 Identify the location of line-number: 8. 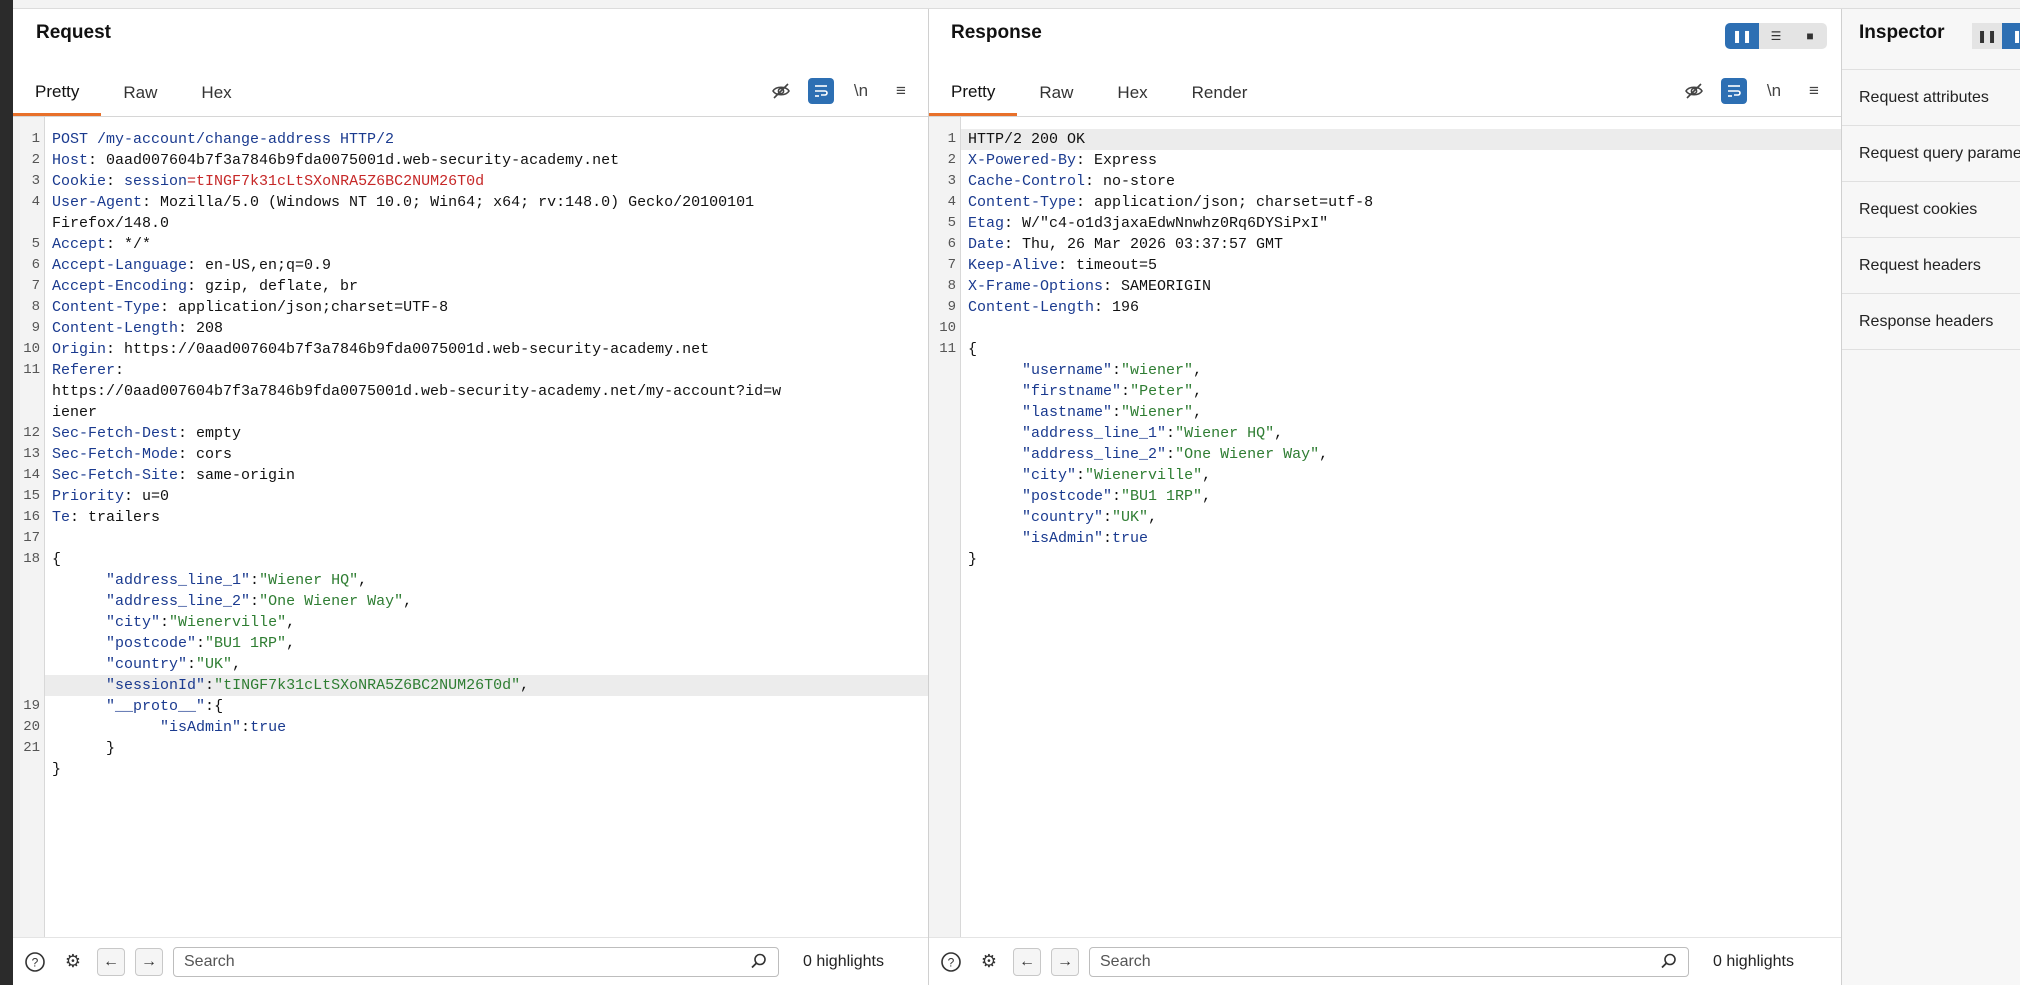
(35, 307).